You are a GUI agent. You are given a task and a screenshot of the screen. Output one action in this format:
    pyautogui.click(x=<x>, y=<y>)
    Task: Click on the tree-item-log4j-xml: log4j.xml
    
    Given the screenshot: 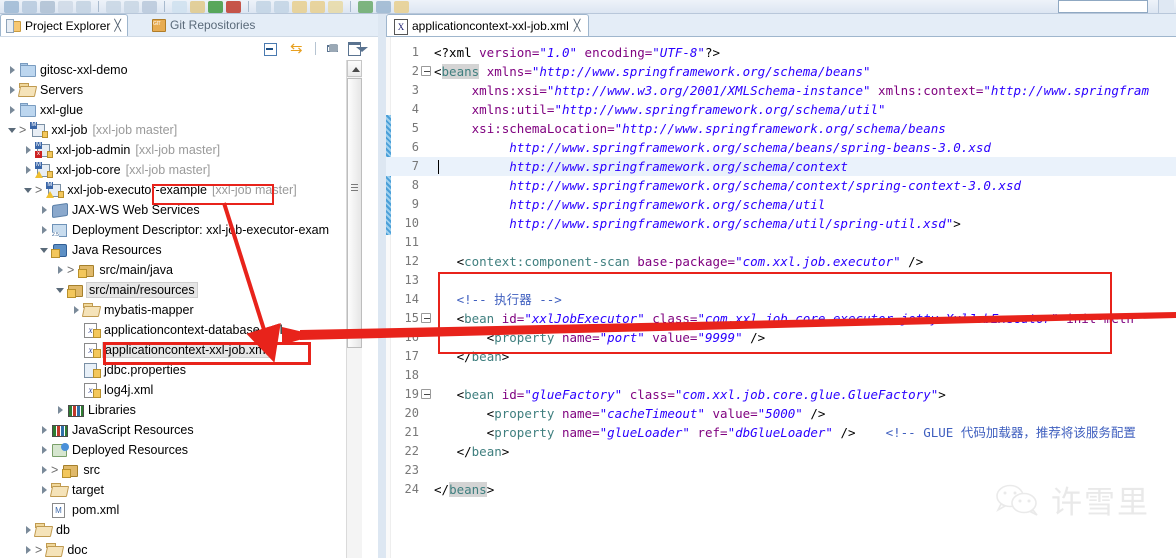 What is the action you would take?
    pyautogui.click(x=181, y=390)
    